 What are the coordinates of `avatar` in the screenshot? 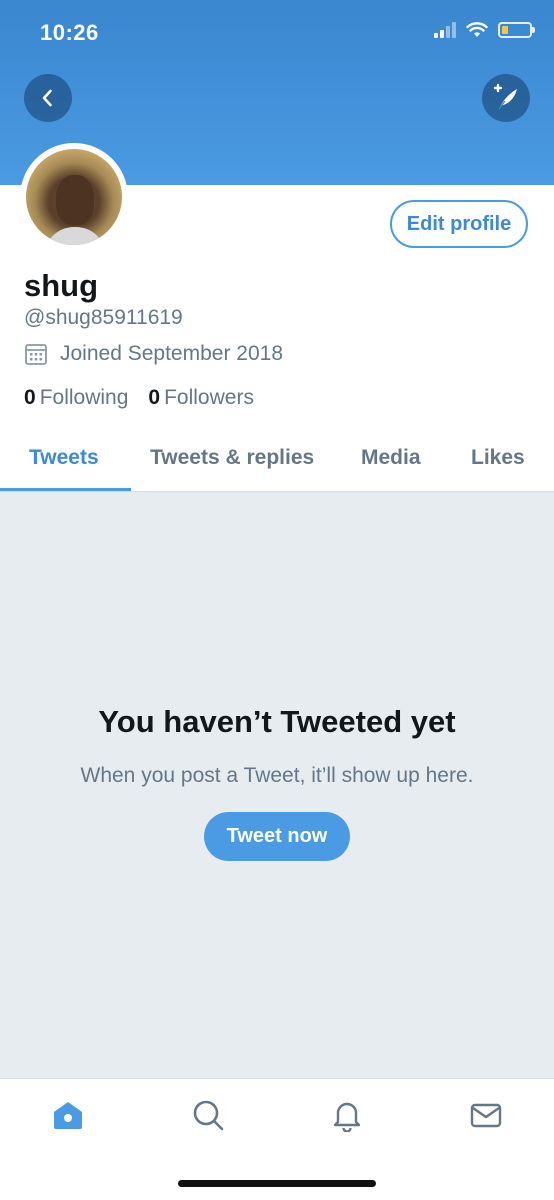 It's located at (74, 197).